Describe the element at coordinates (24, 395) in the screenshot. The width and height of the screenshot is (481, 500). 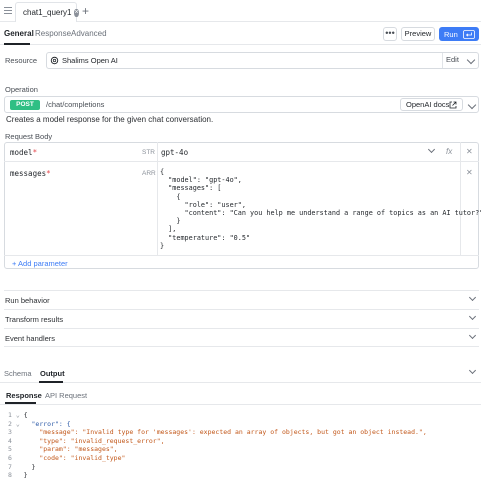
I see `tab-response-body: Response` at that location.